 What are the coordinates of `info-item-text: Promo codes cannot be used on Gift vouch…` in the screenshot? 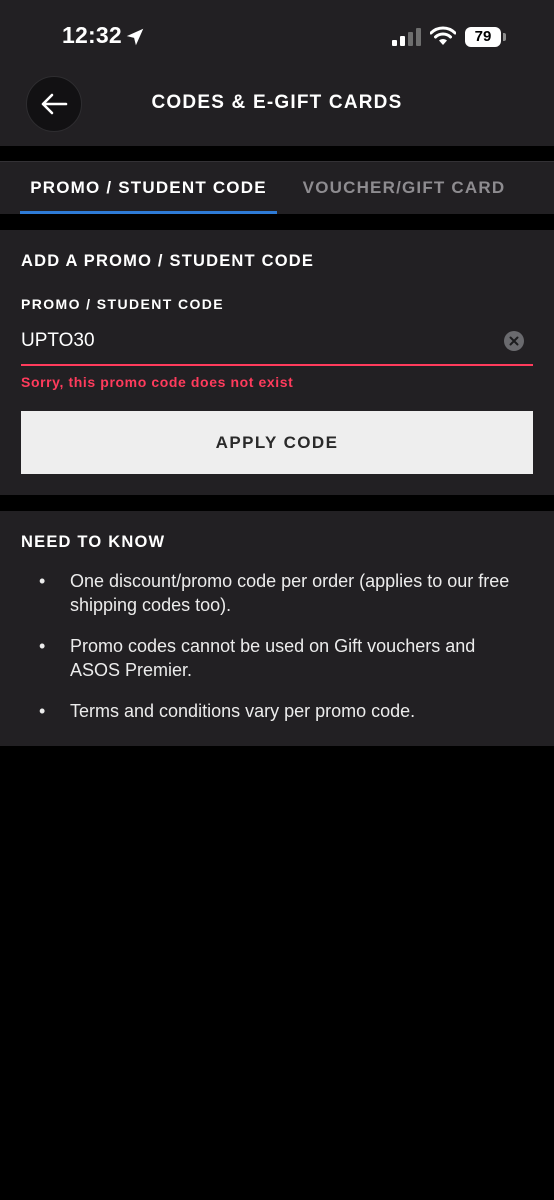 It's located at (273, 658).